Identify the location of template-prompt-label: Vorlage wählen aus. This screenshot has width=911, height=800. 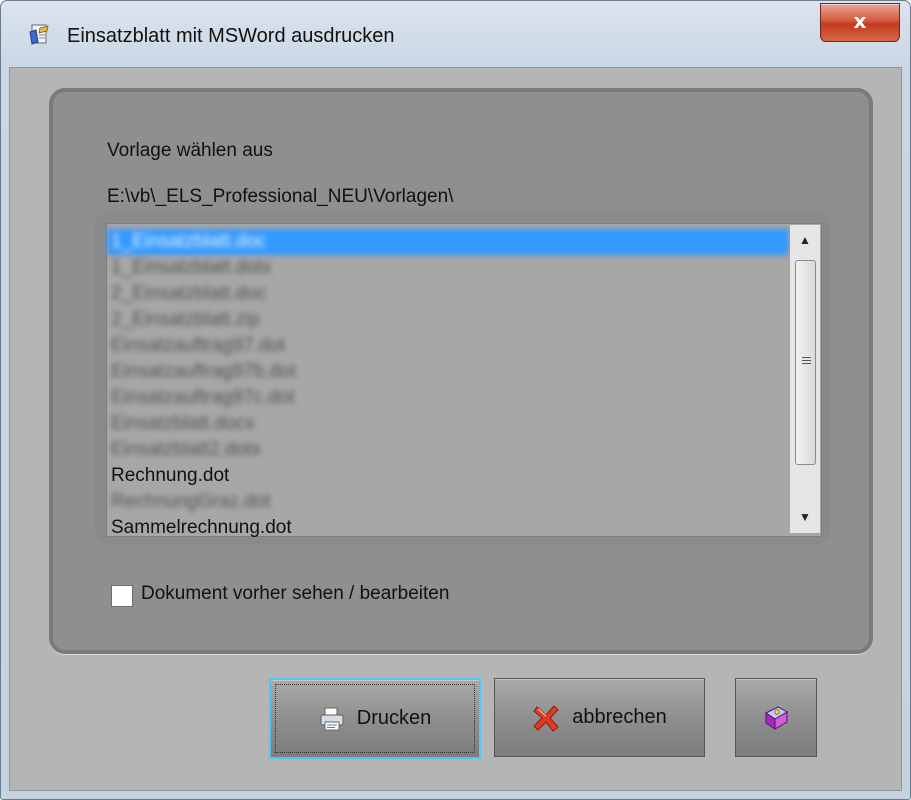
(190, 150).